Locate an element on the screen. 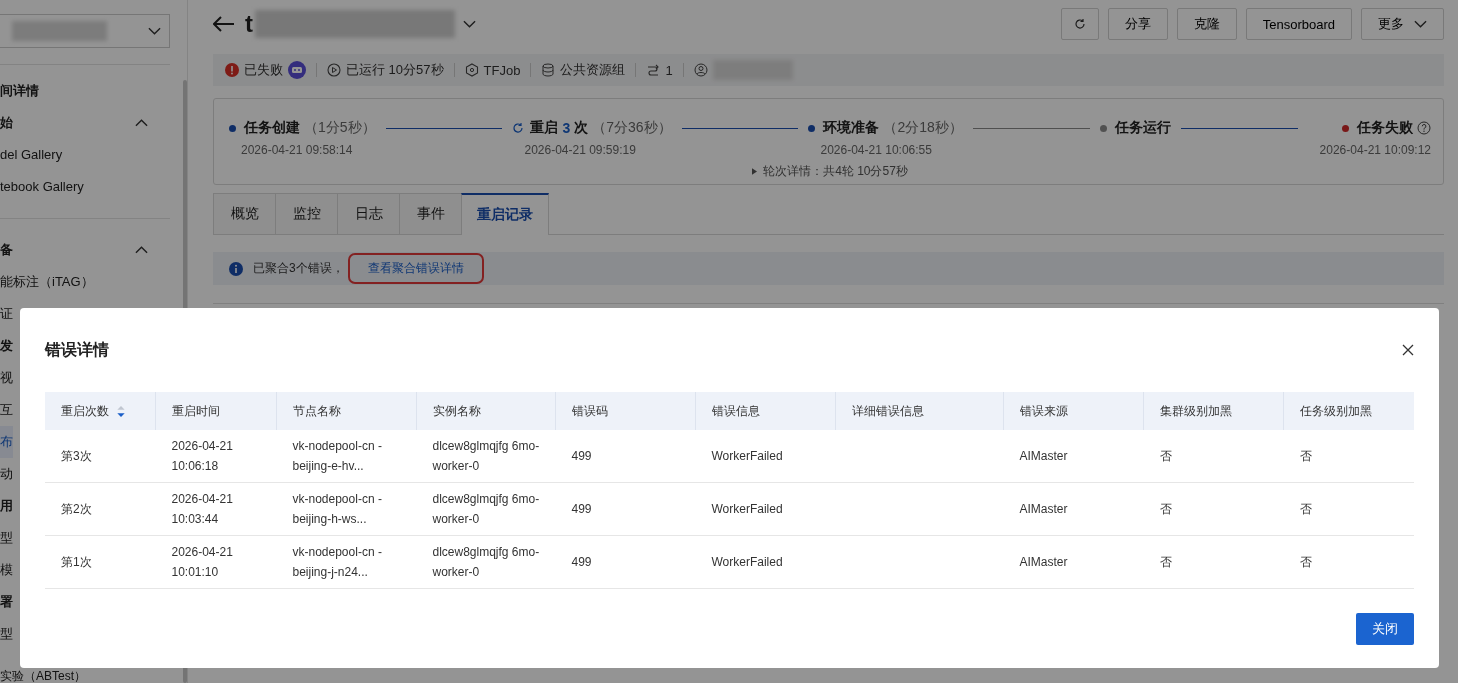 Image resolution: width=1458 pixels, height=683 pixels. nodes-icon is located at coordinates (653, 70).